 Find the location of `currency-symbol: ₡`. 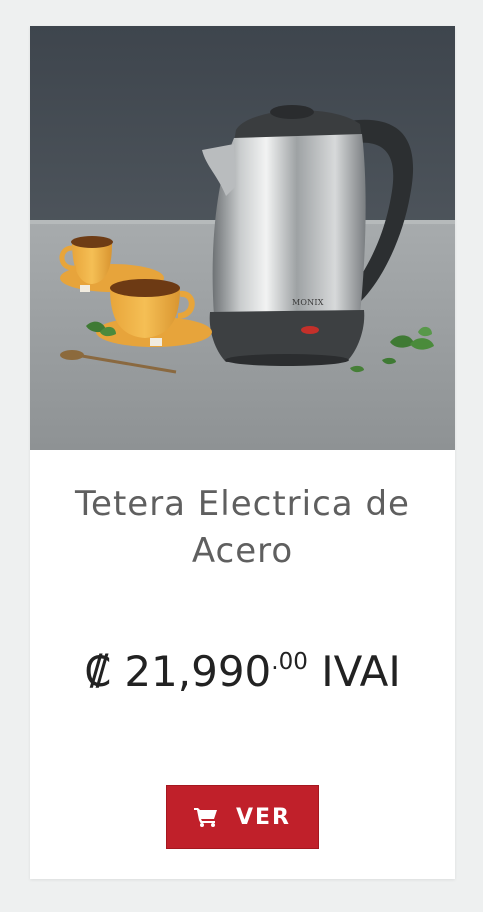

currency-symbol: ₡ is located at coordinates (97, 671).